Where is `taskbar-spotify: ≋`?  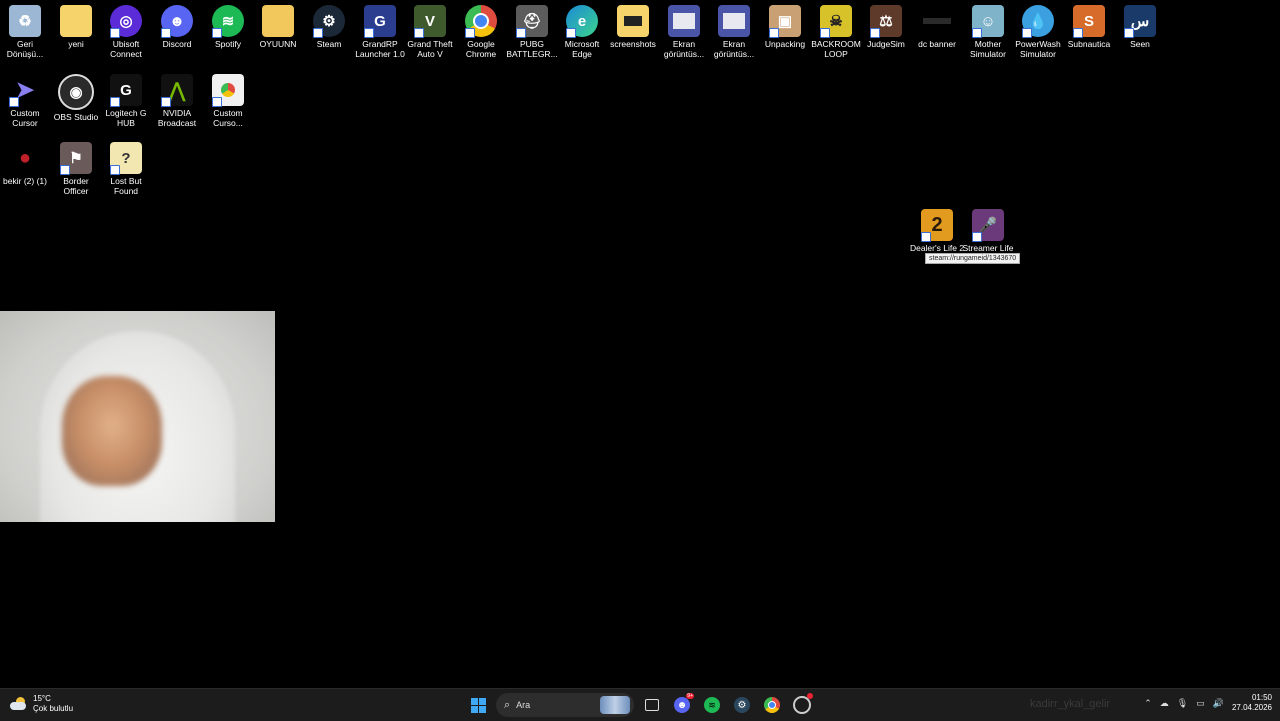 taskbar-spotify: ≋ is located at coordinates (712, 705).